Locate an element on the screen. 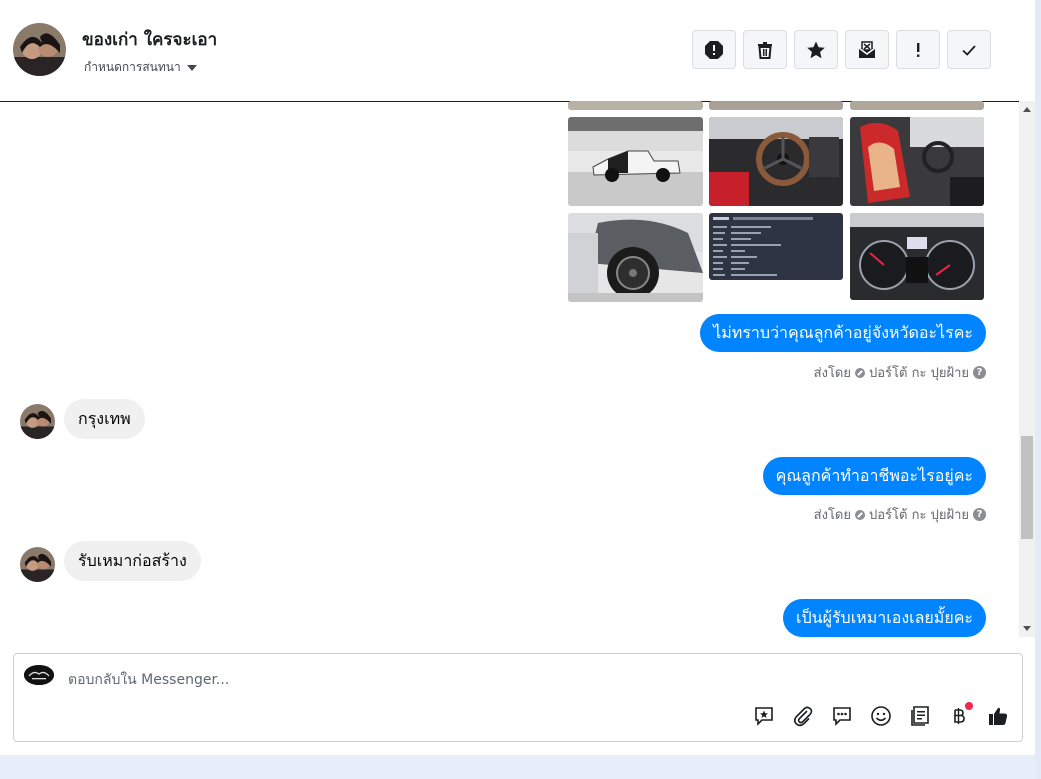 This screenshot has width=1041, height=779. important-icon is located at coordinates (918, 49).